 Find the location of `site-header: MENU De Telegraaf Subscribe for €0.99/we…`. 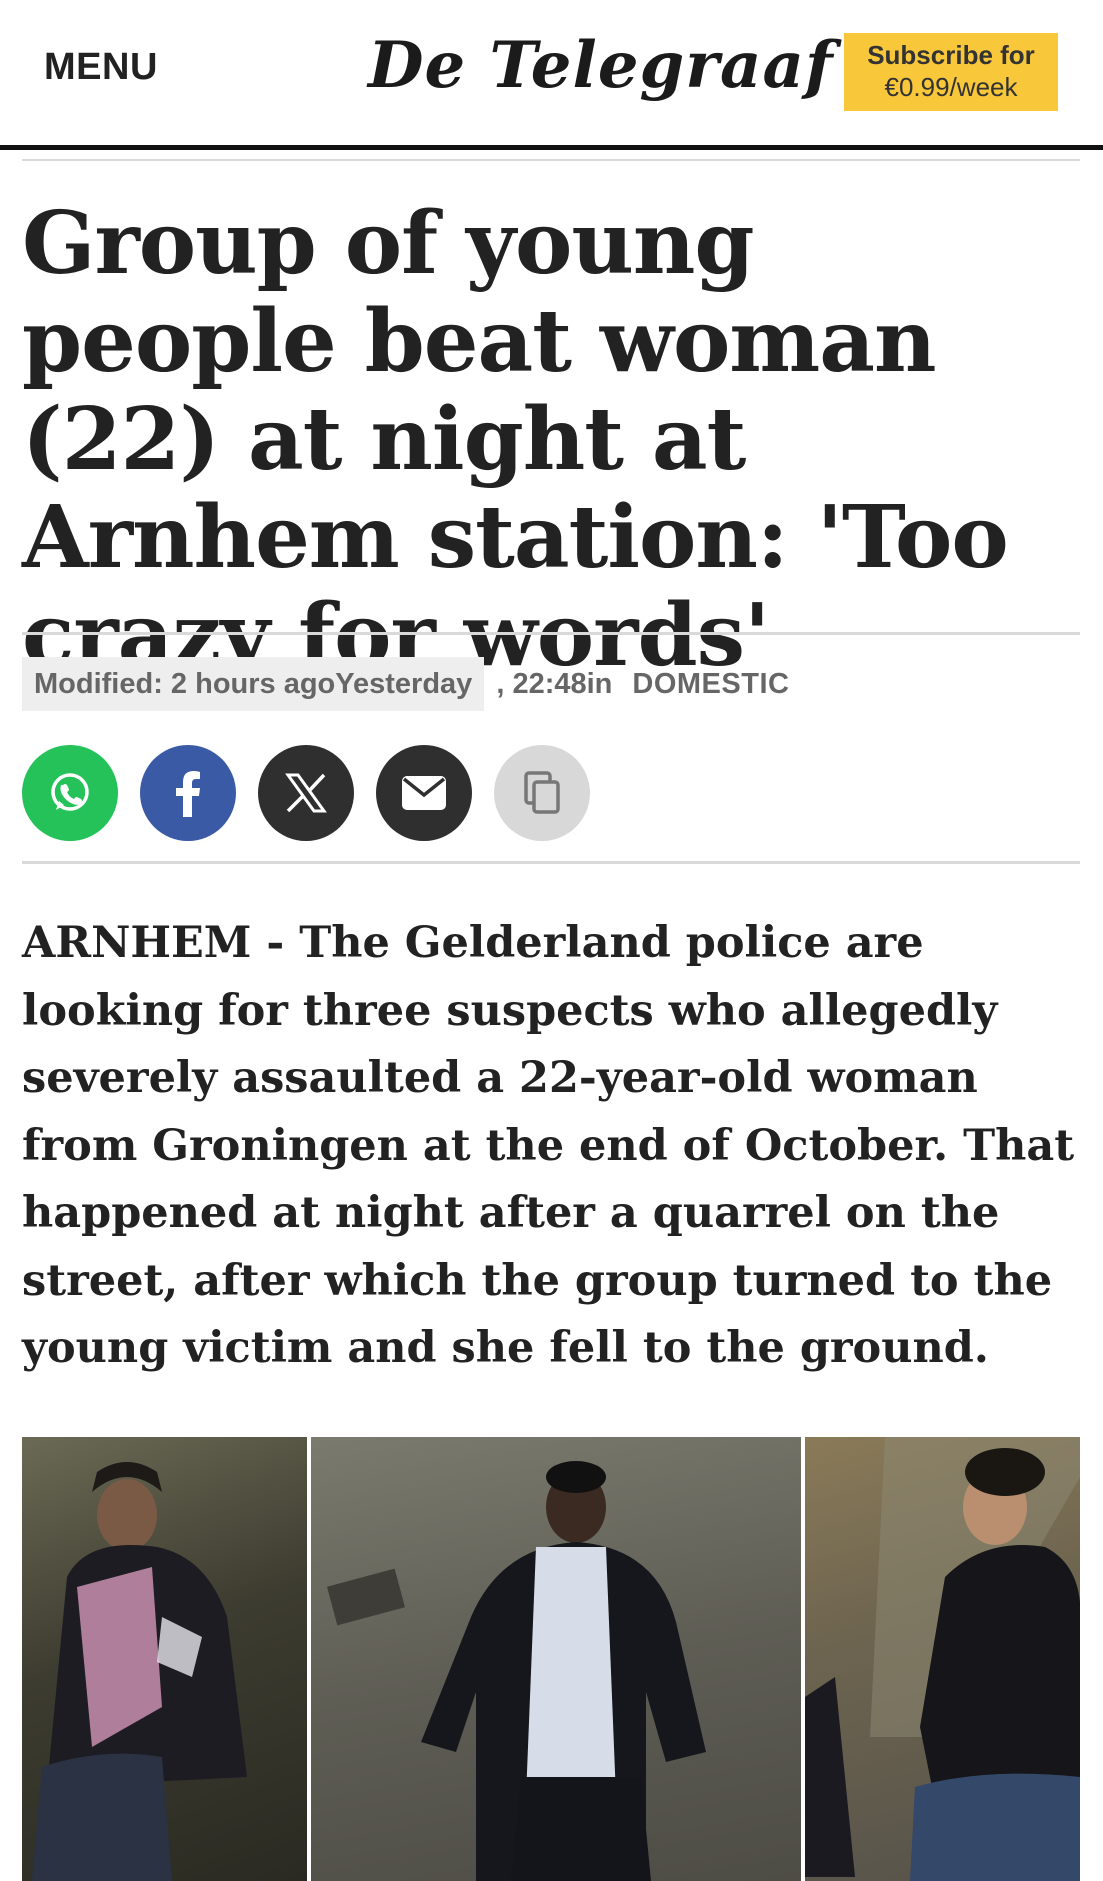

site-header: MENU De Telegraaf Subscribe for €0.99/we… is located at coordinates (551, 75).